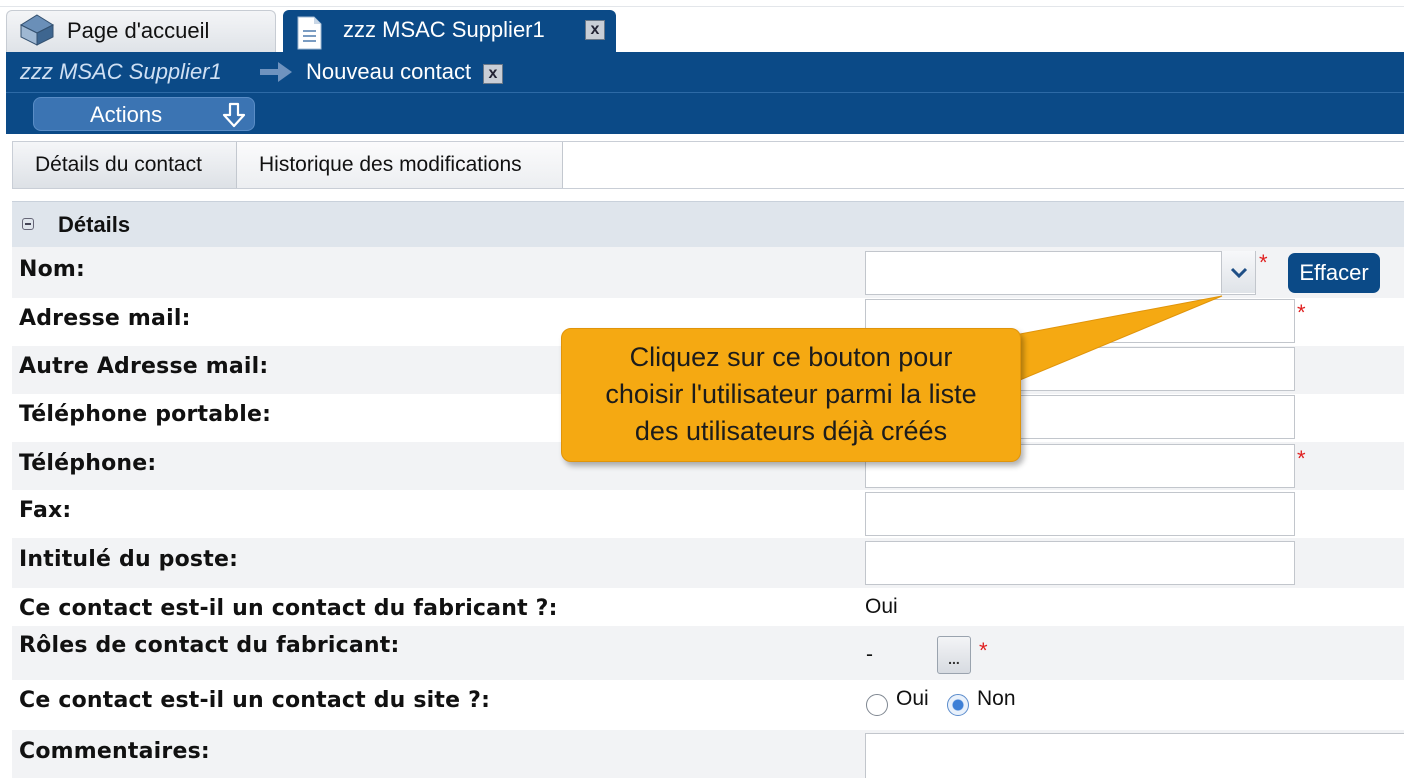  I want to click on tab-contact-details: Détails du contact, so click(125, 165).